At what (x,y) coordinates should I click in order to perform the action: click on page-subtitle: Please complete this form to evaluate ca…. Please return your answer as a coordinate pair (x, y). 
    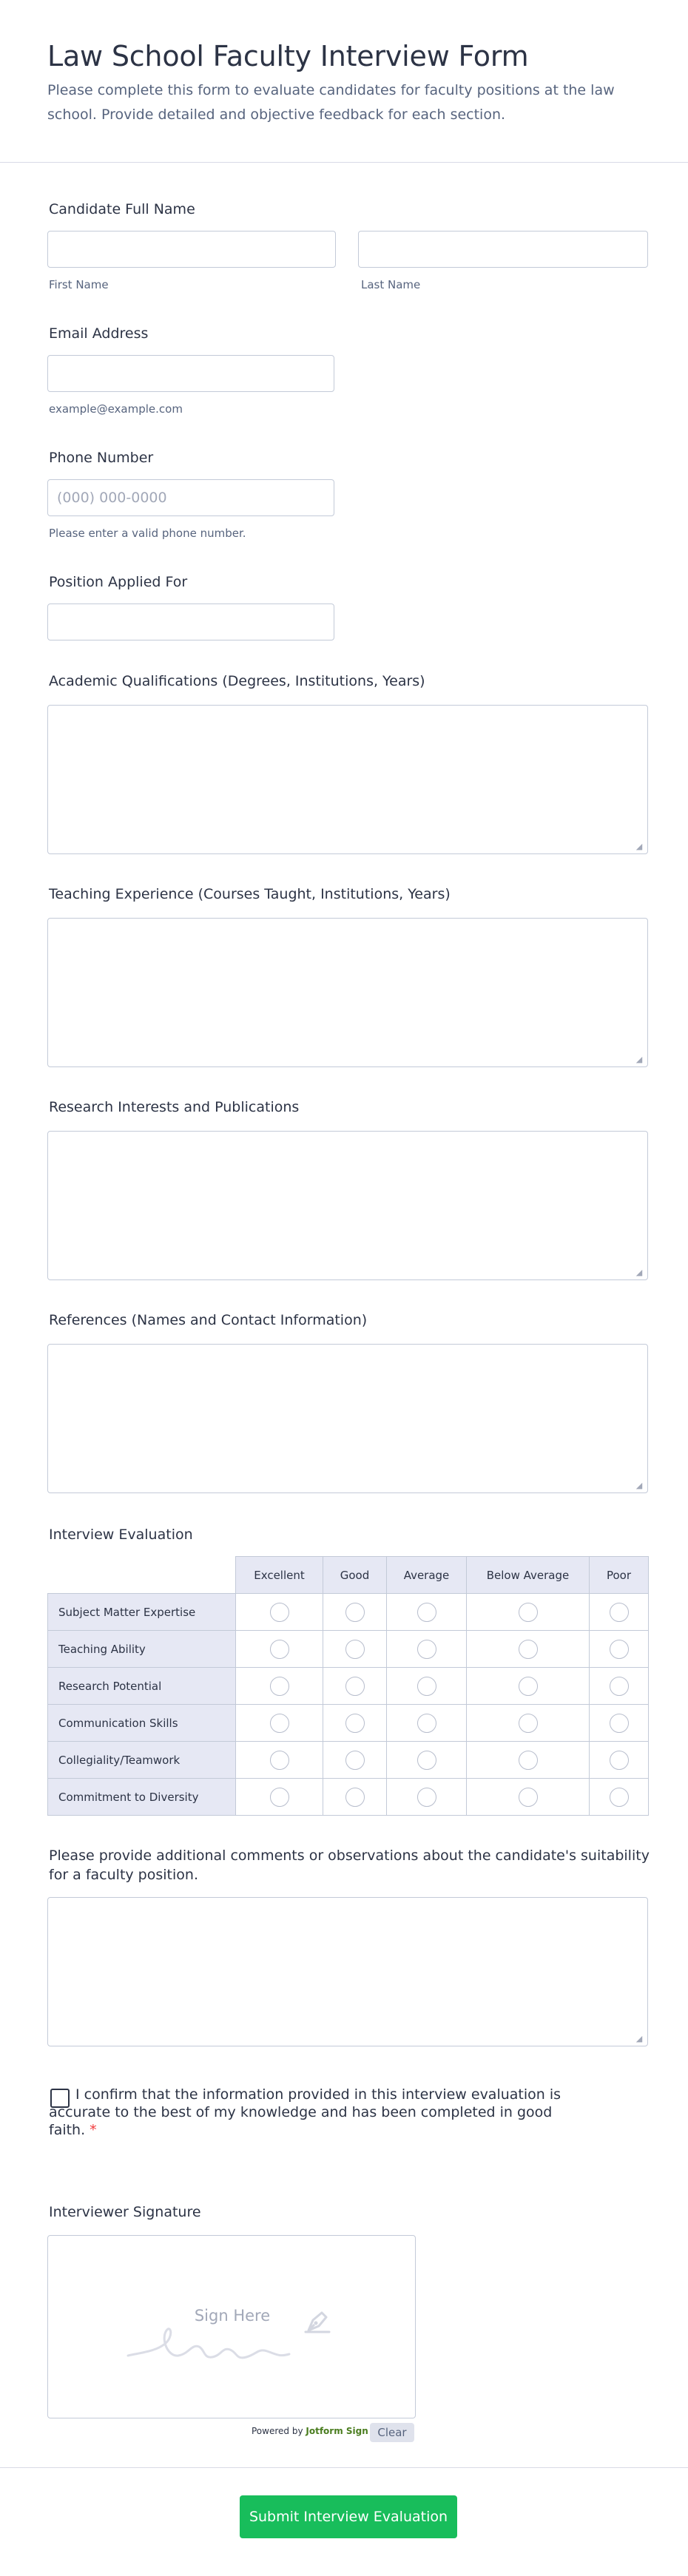
    Looking at the image, I should click on (331, 102).